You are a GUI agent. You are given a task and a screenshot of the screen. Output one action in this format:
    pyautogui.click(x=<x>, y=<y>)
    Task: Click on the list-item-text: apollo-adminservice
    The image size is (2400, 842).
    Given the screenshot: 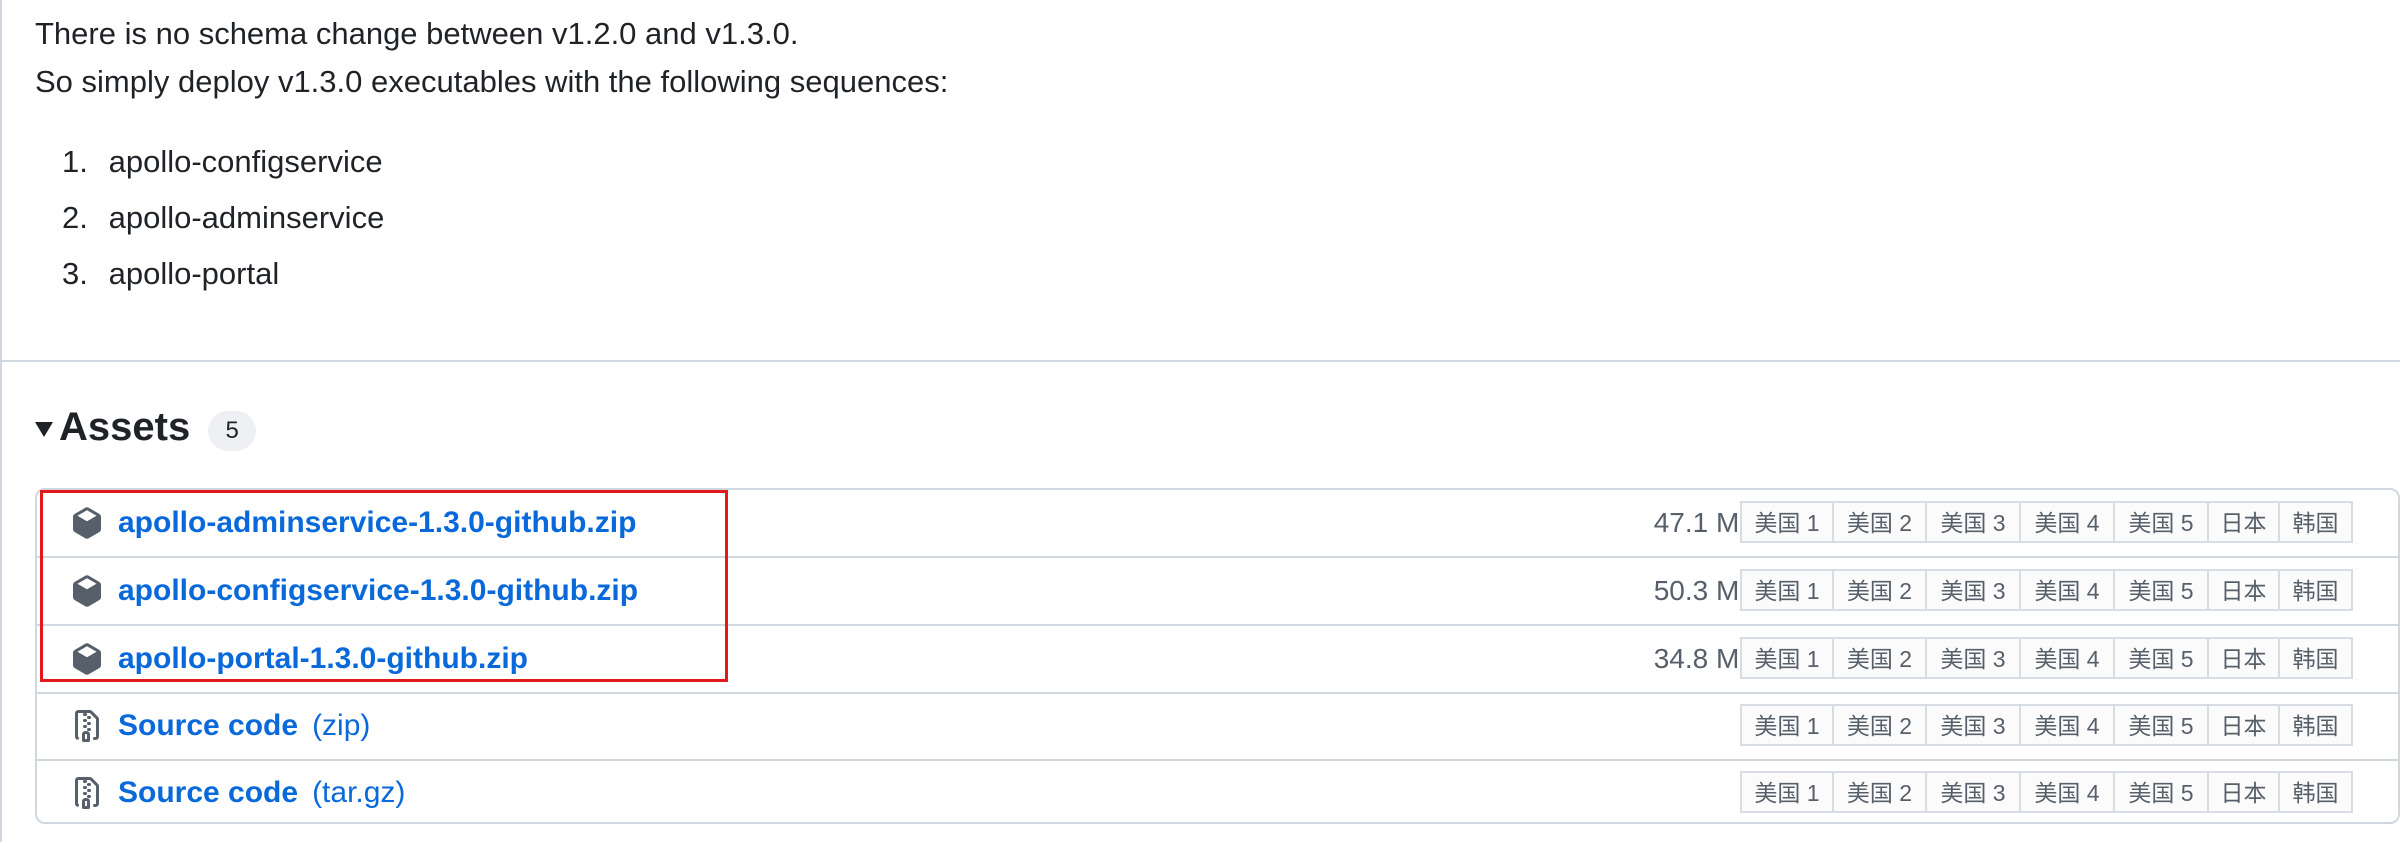 What is the action you would take?
    pyautogui.click(x=246, y=217)
    